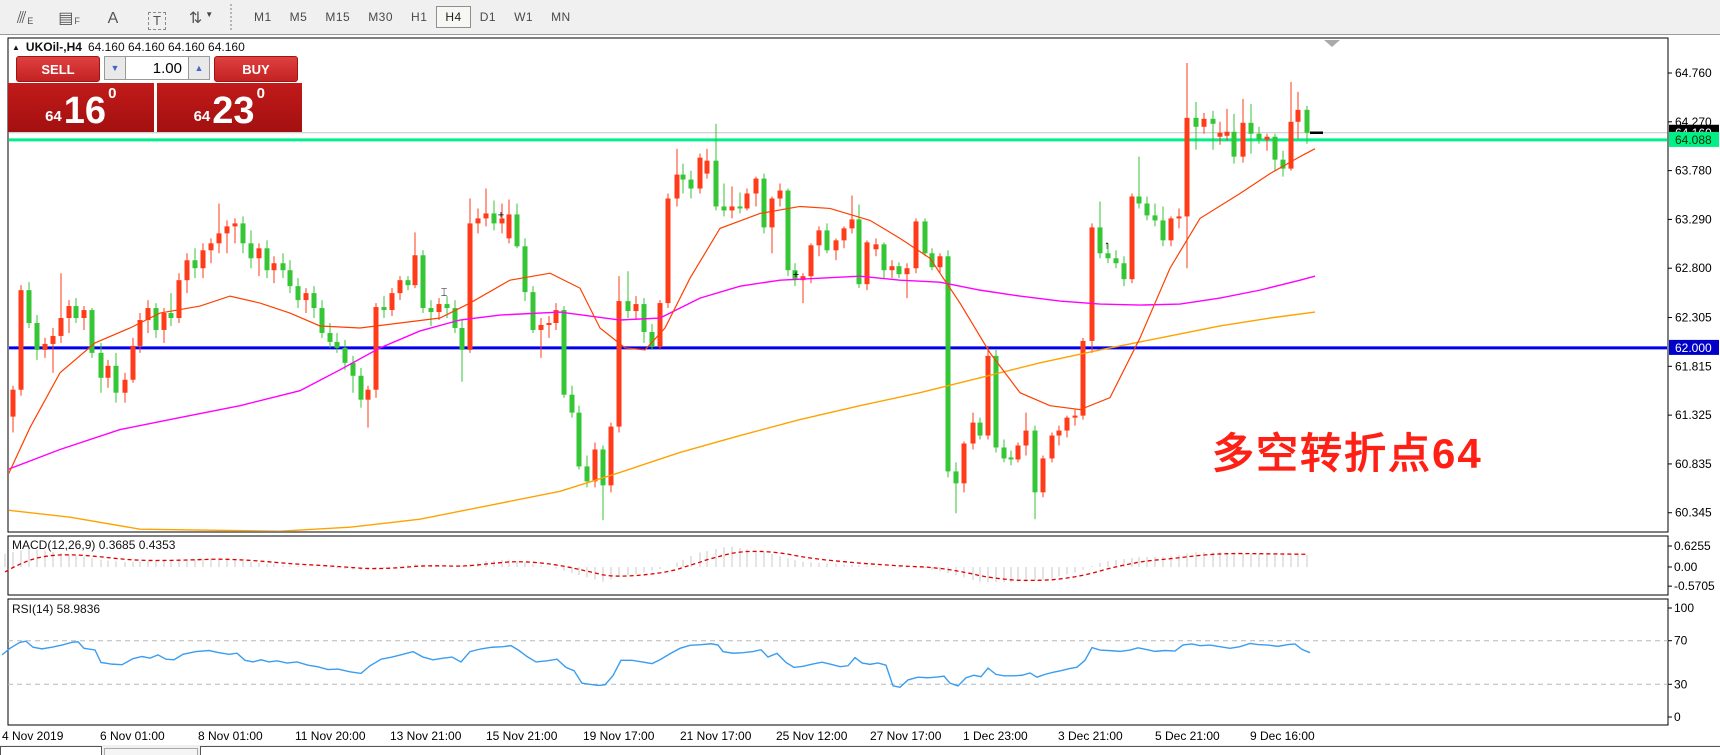  Describe the element at coordinates (1282, 736) in the screenshot. I see `svg-text: 9 Dec 16:00` at that location.